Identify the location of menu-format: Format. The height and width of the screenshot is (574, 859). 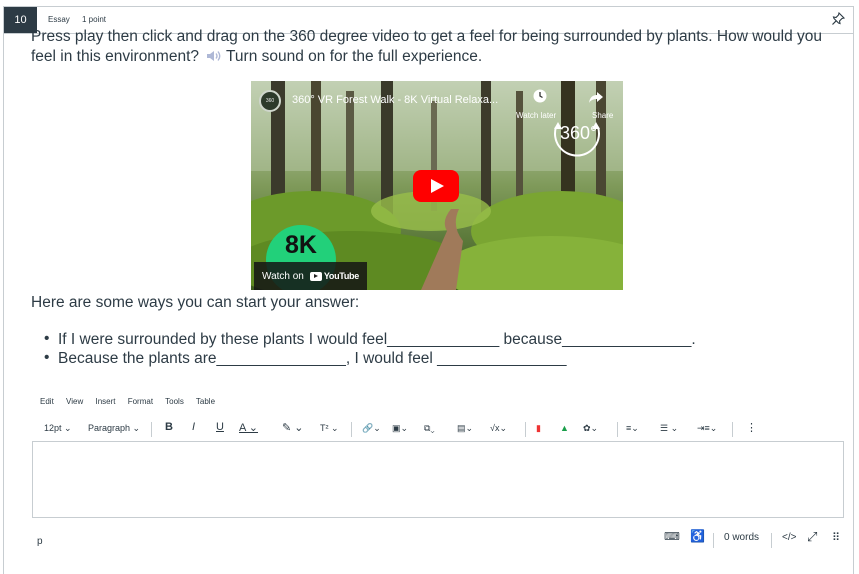
(140, 401).